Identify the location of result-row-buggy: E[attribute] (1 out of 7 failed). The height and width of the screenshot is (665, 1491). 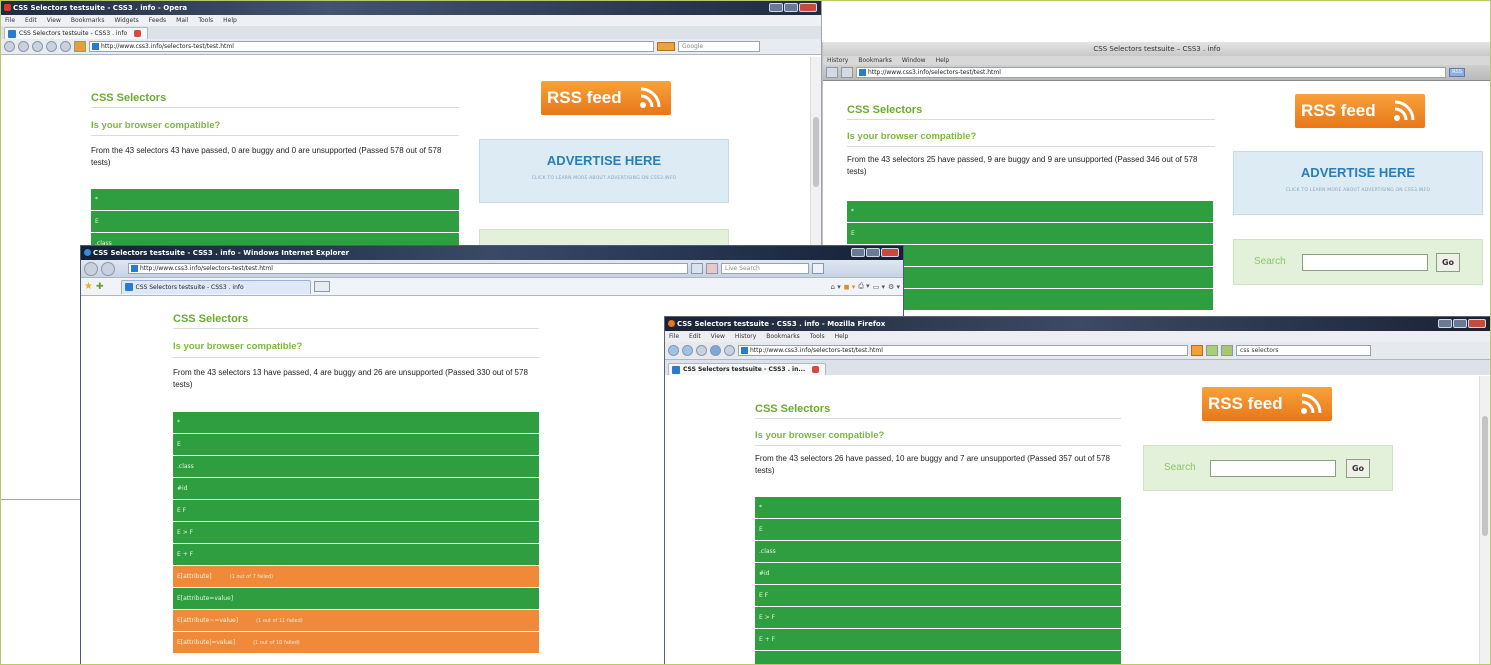
(356, 576).